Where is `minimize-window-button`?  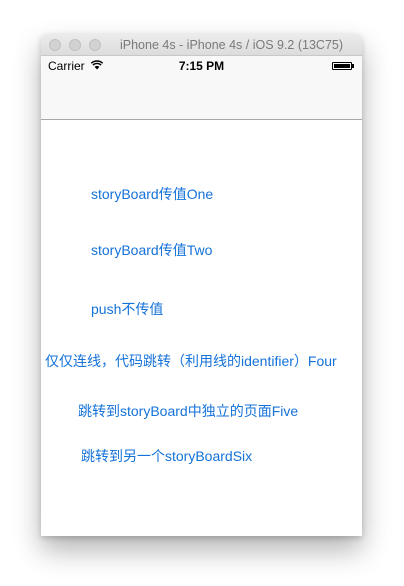
minimize-window-button is located at coordinates (75, 45).